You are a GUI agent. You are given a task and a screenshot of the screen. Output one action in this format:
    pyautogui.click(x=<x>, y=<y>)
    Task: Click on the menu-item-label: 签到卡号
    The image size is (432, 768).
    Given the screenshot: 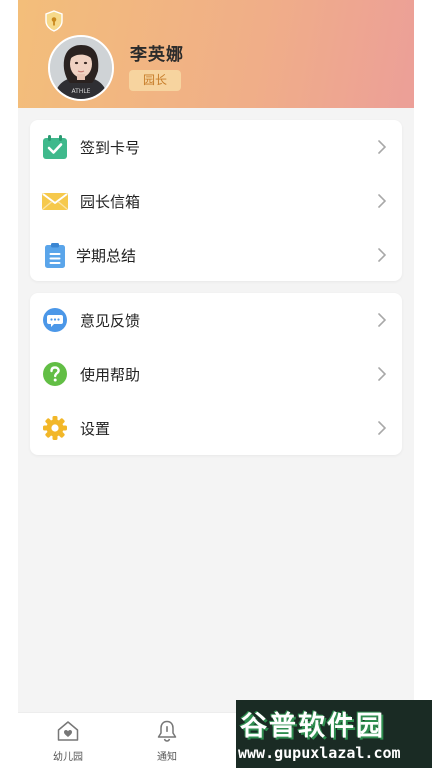 What is the action you would take?
    pyautogui.click(x=110, y=148)
    